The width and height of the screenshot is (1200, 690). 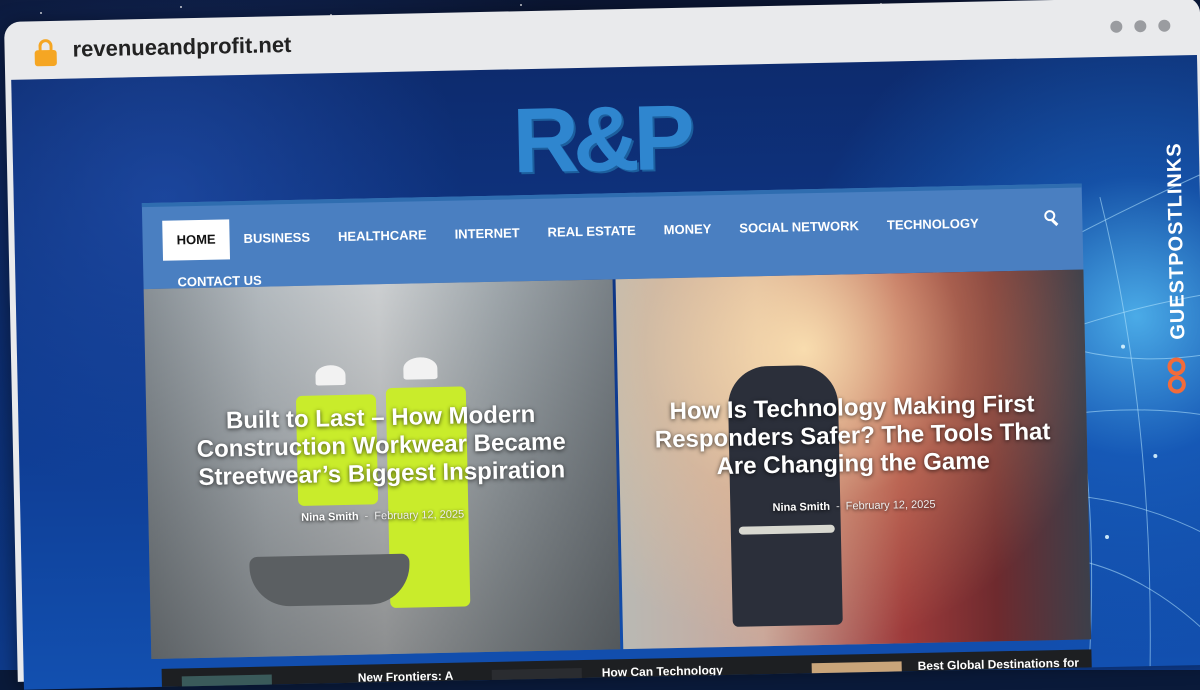 What do you see at coordinates (433, 676) in the screenshot?
I see `strip-title-1: New Frontiers: A` at bounding box center [433, 676].